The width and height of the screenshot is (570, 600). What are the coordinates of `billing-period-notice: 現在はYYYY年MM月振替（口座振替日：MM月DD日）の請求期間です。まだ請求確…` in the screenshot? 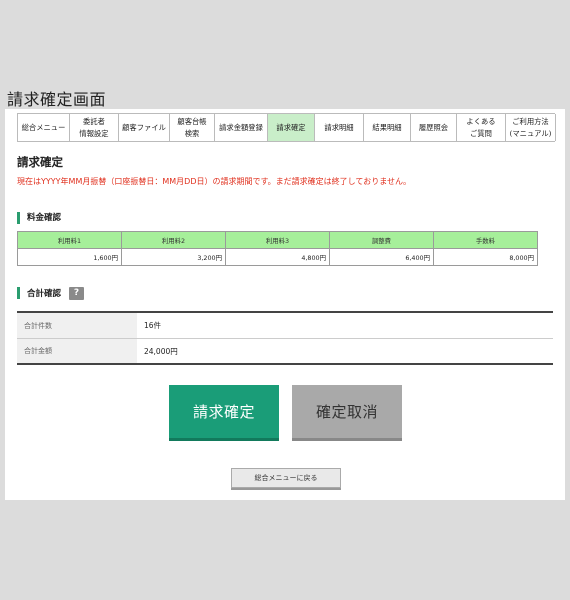 It's located at (214, 181).